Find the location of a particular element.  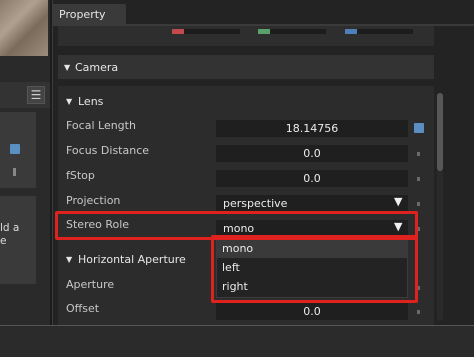

focus-distance-field: 0.0 is located at coordinates (312, 153).